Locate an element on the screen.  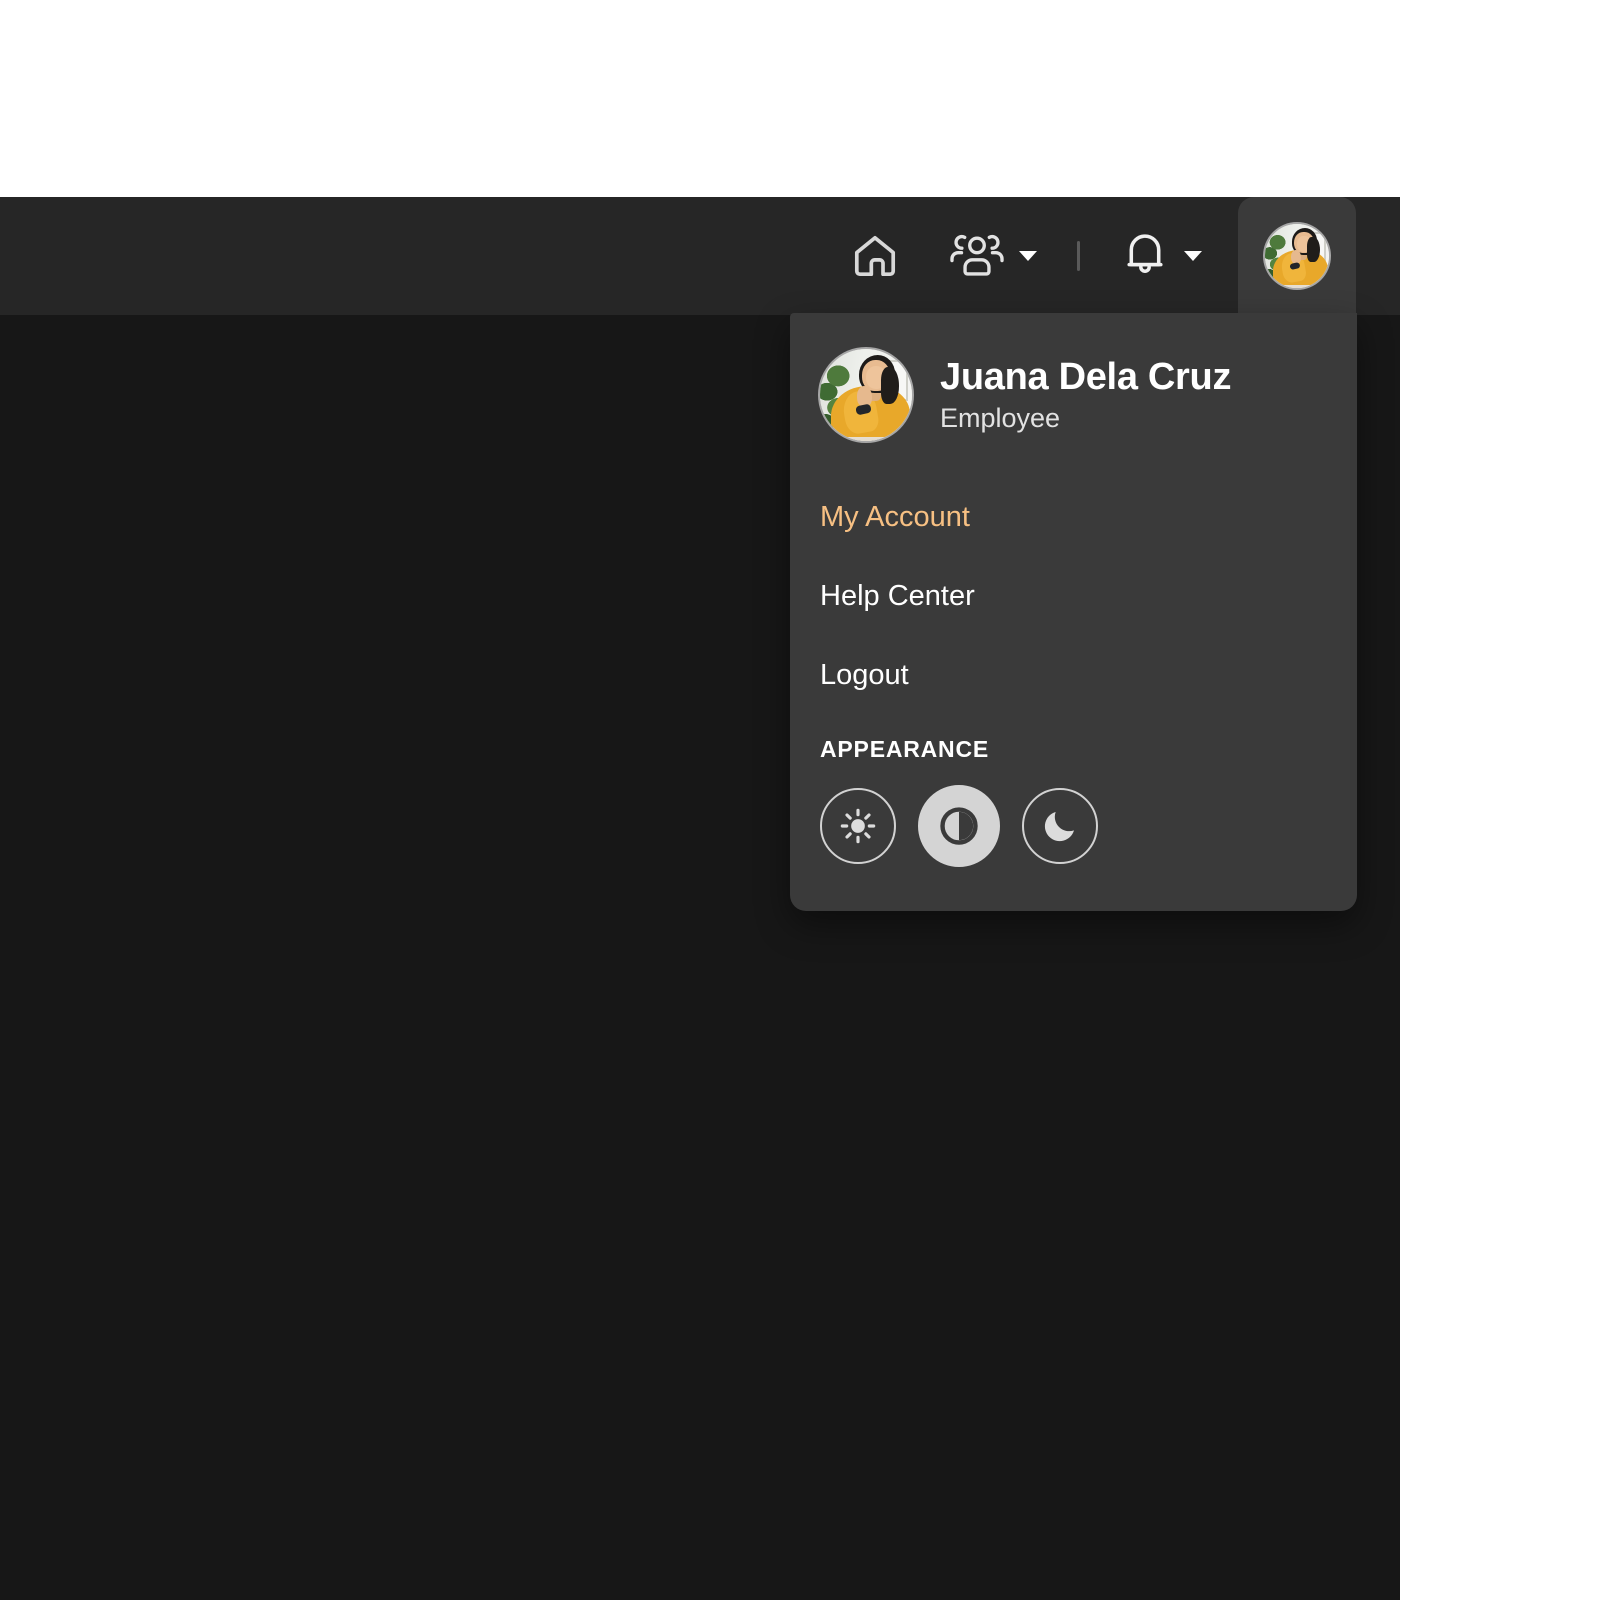
appearance-section: APPEARANCE is located at coordinates (1073, 796).